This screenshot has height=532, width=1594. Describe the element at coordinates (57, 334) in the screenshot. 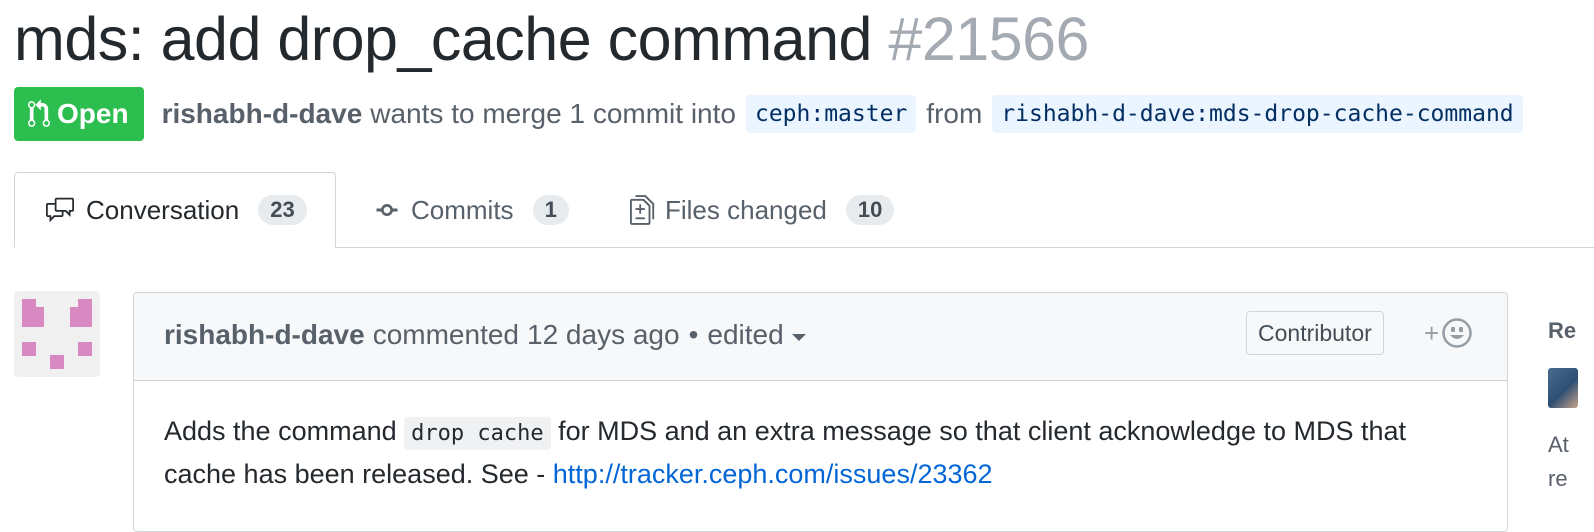

I see `author-avatar` at that location.